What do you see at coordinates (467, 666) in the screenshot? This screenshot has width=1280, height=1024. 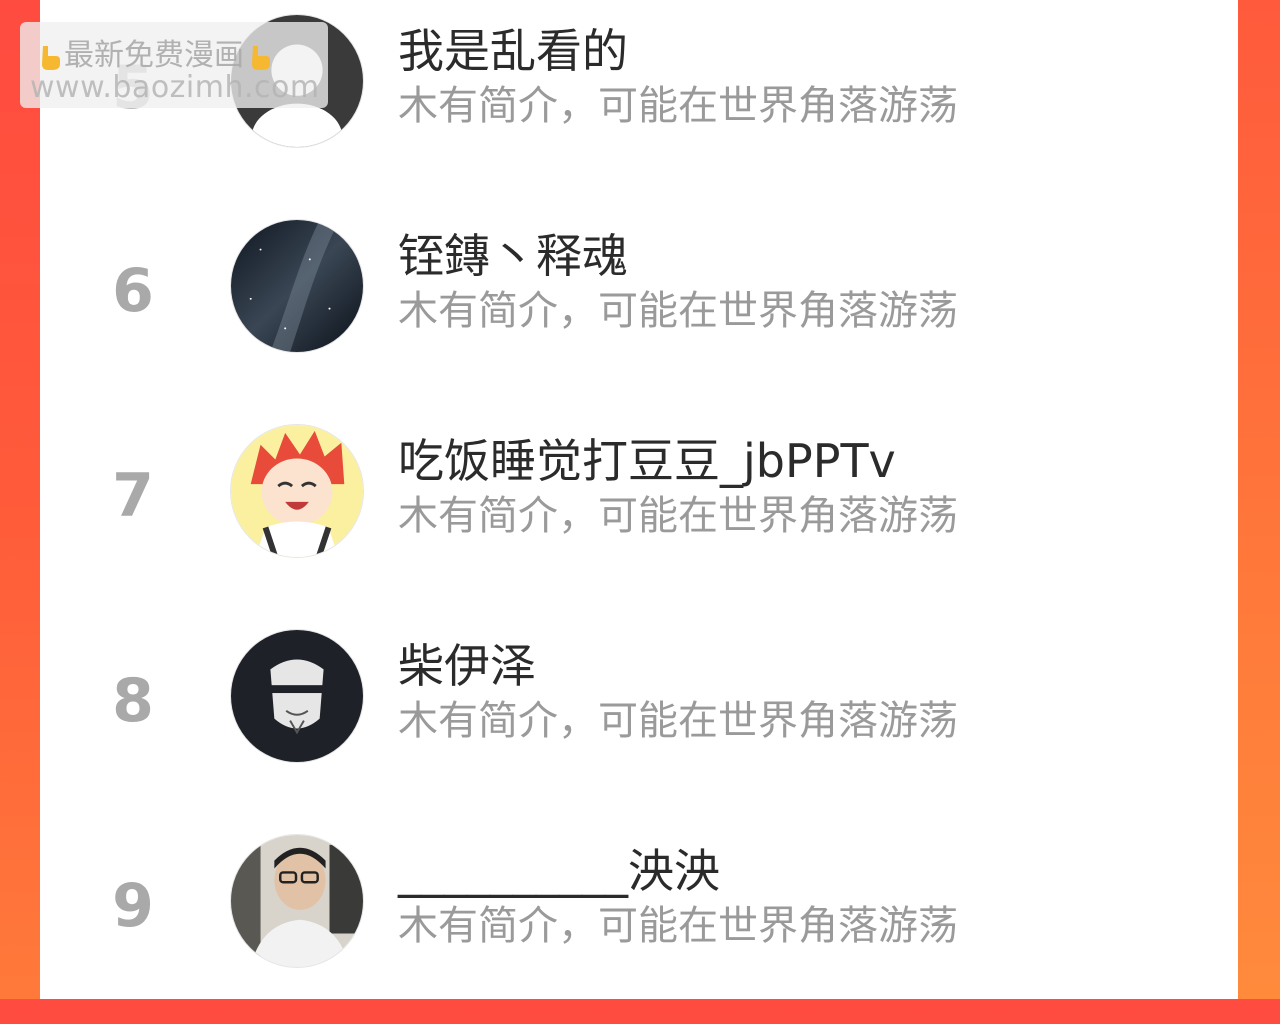 I see `user-name: 柴伊泽` at bounding box center [467, 666].